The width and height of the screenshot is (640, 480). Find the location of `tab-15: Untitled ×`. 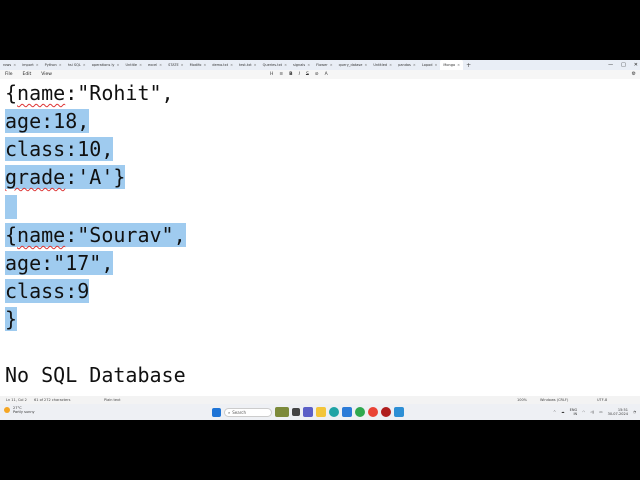

tab-15: Untitled × is located at coordinates (382, 65).